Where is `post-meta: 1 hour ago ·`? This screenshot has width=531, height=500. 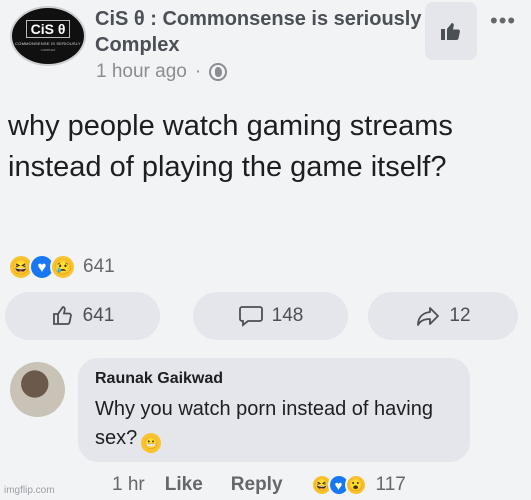
post-meta: 1 hour ago · is located at coordinates (162, 72).